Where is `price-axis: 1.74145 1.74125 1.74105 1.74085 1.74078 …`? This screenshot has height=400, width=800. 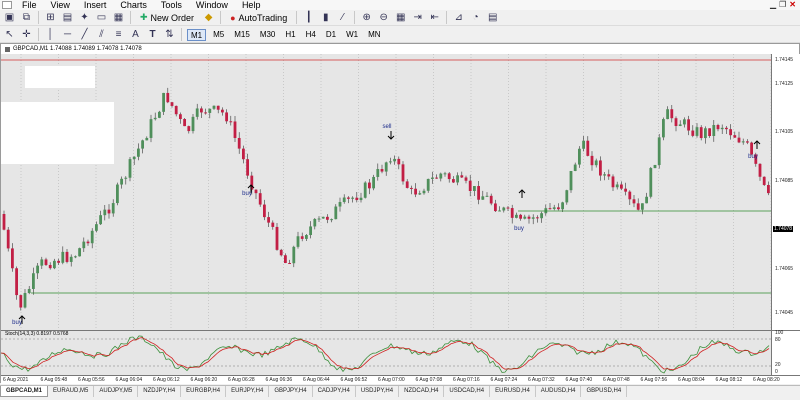
price-axis: 1.74145 1.74125 1.74105 1.74085 1.74078 … is located at coordinates (785, 192).